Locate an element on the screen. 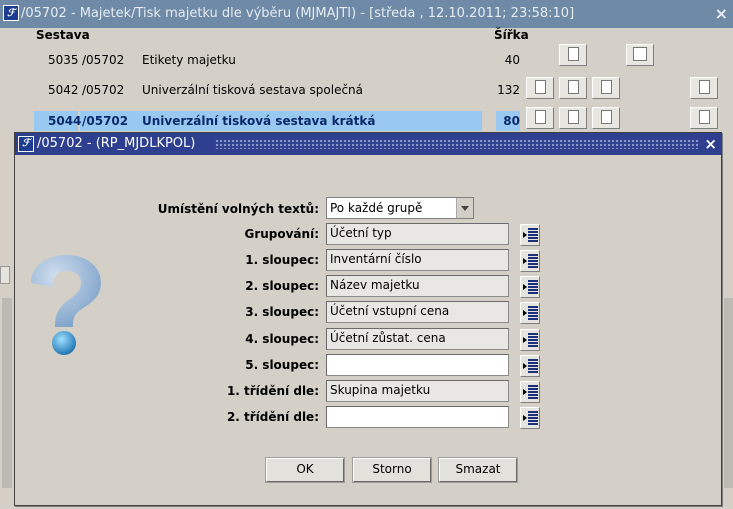 This screenshot has height=509, width=733. header-sestava: Sestava is located at coordinates (63, 35).